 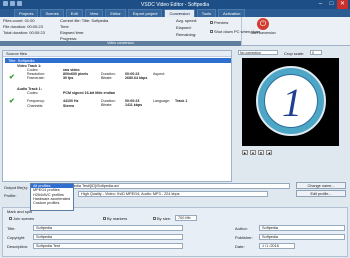 I want to click on tab-editor: Editor, so click(x=115, y=13).